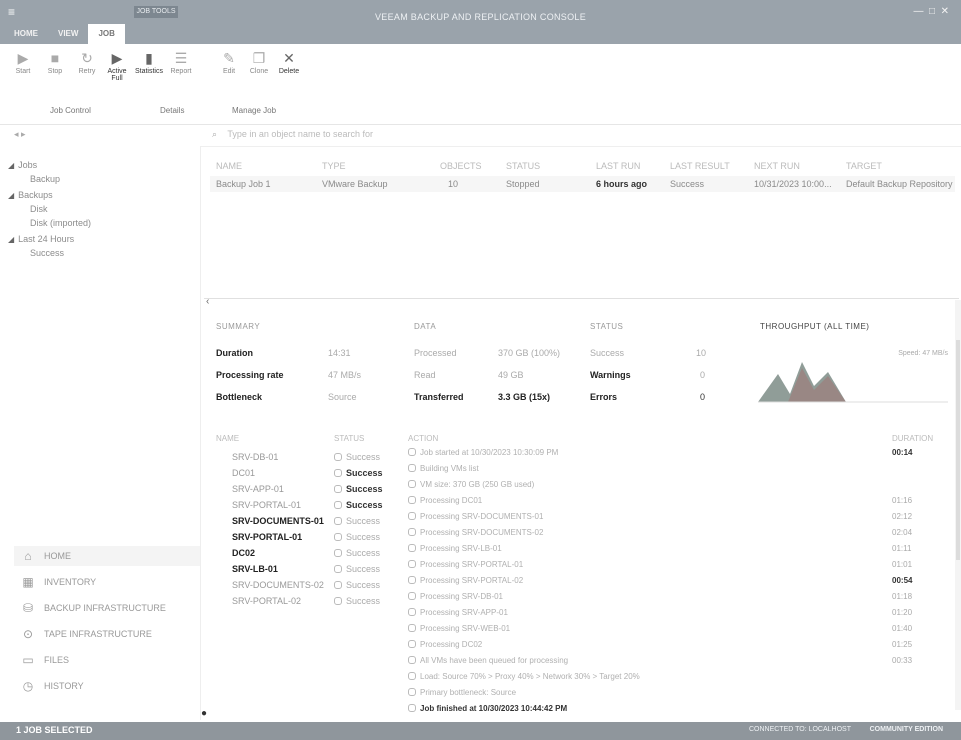 This screenshot has width=961, height=740. What do you see at coordinates (349, 438) in the screenshot?
I see `log-col-status: STATUS` at bounding box center [349, 438].